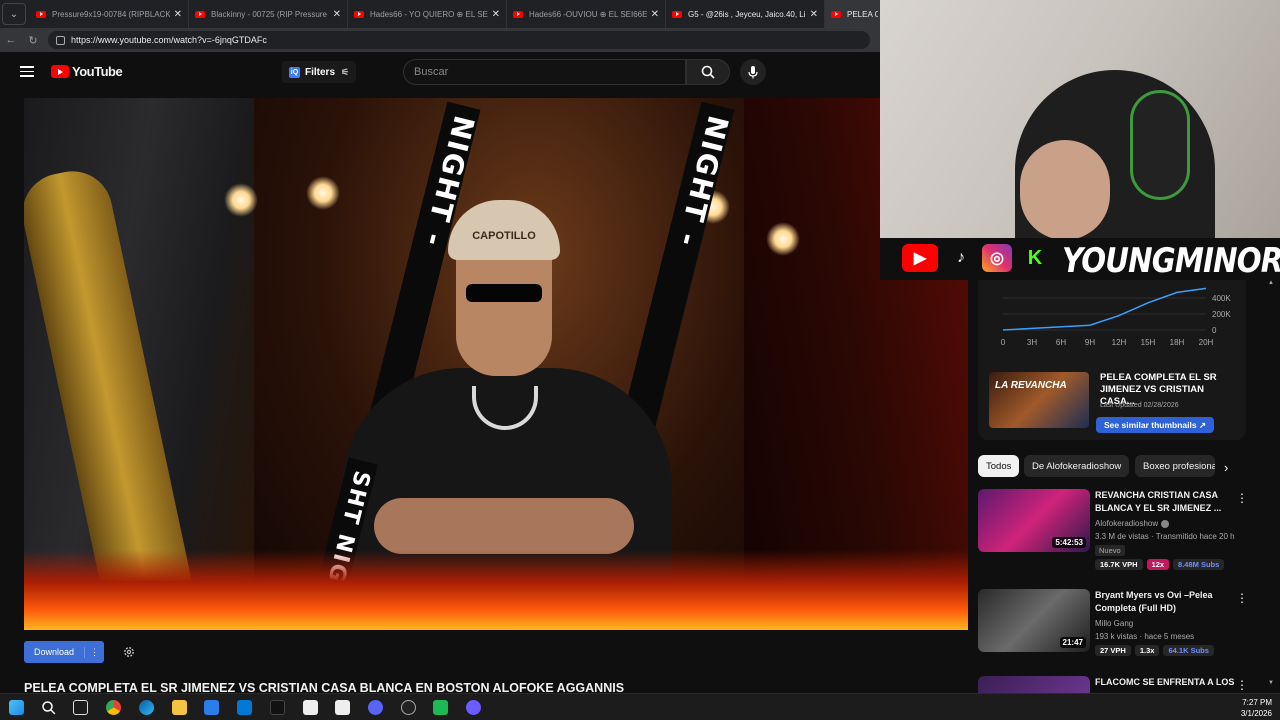 The image size is (1280, 720). What do you see at coordinates (87, 71) in the screenshot?
I see `youtube-logo: YouTube` at bounding box center [87, 71].